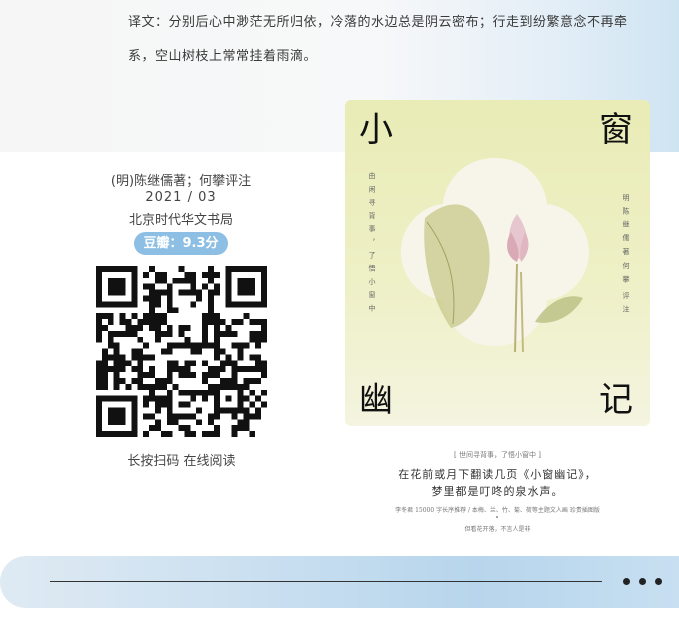  What do you see at coordinates (376, 400) in the screenshot?
I see `cover-char-you: 幽` at bounding box center [376, 400].